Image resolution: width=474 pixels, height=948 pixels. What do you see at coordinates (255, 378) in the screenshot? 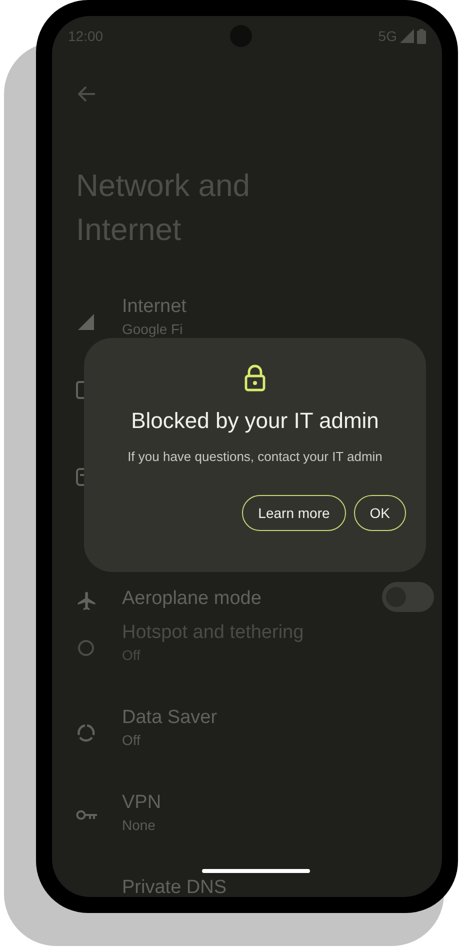
I see `lock-icon` at bounding box center [255, 378].